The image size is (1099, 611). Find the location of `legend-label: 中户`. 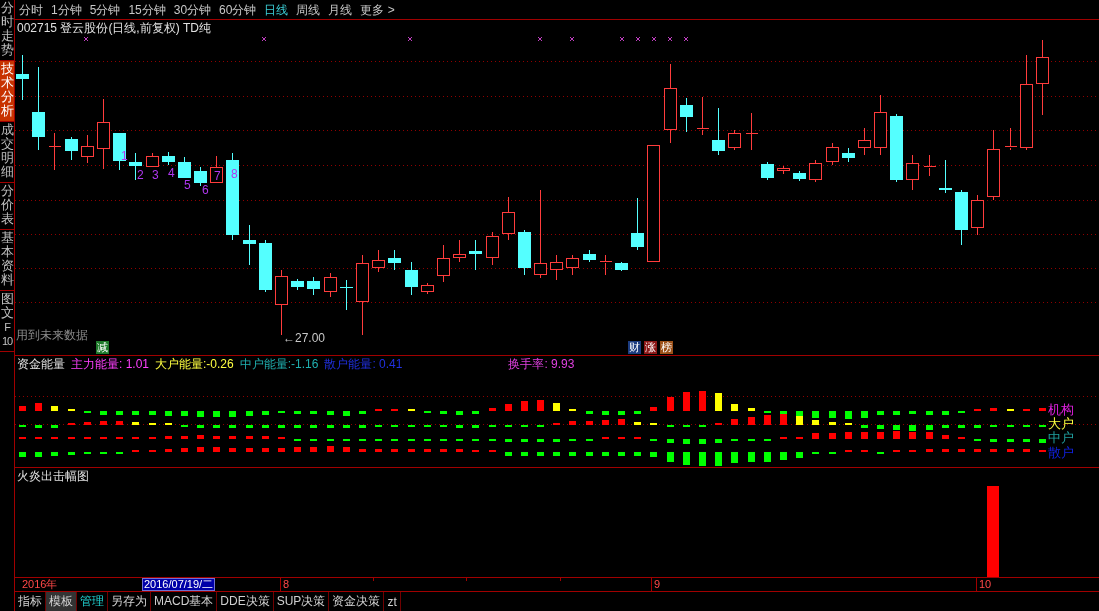

legend-label: 中户 is located at coordinates (1061, 437).